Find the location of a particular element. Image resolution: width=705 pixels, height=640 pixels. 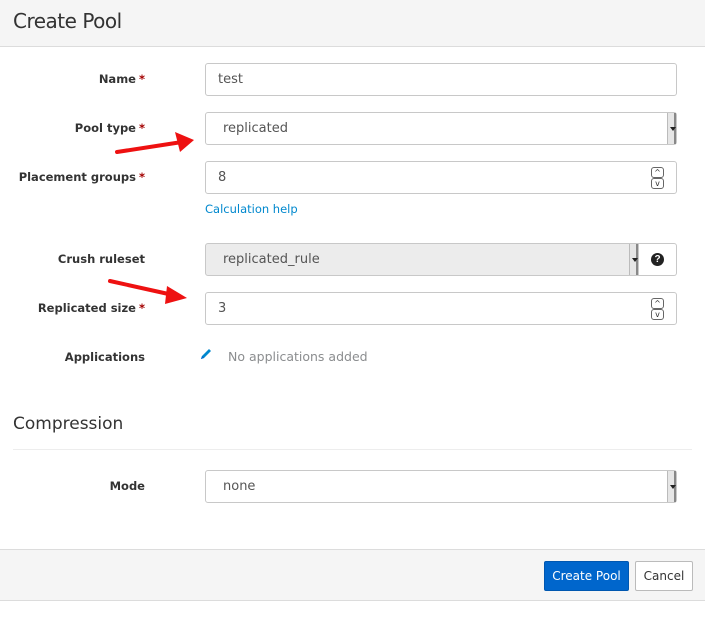

question-circle-icon: ? is located at coordinates (657, 259).